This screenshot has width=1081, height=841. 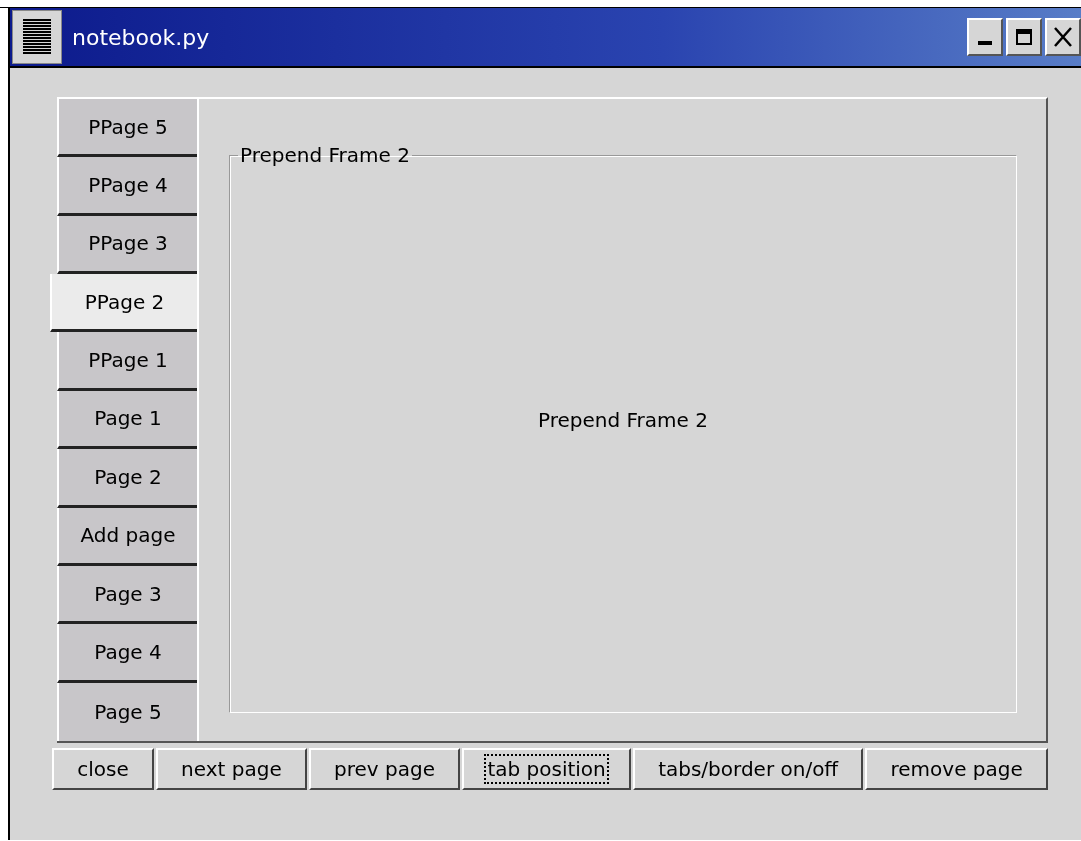 I want to click on tab: PPage 5, so click(x=127, y=128).